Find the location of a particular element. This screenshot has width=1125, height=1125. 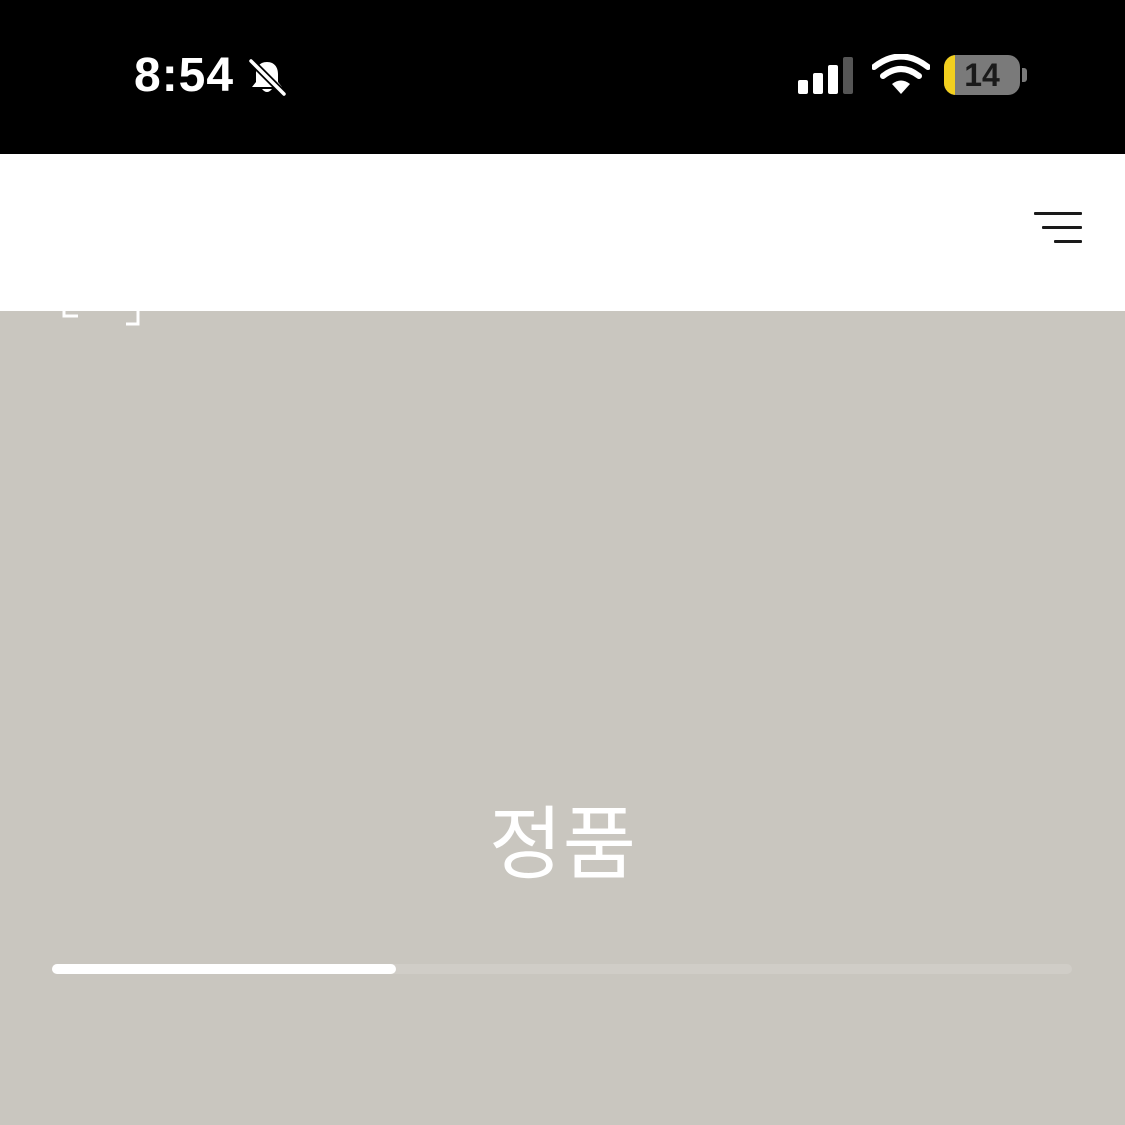

hamburger-menu-icon is located at coordinates (1058, 226).